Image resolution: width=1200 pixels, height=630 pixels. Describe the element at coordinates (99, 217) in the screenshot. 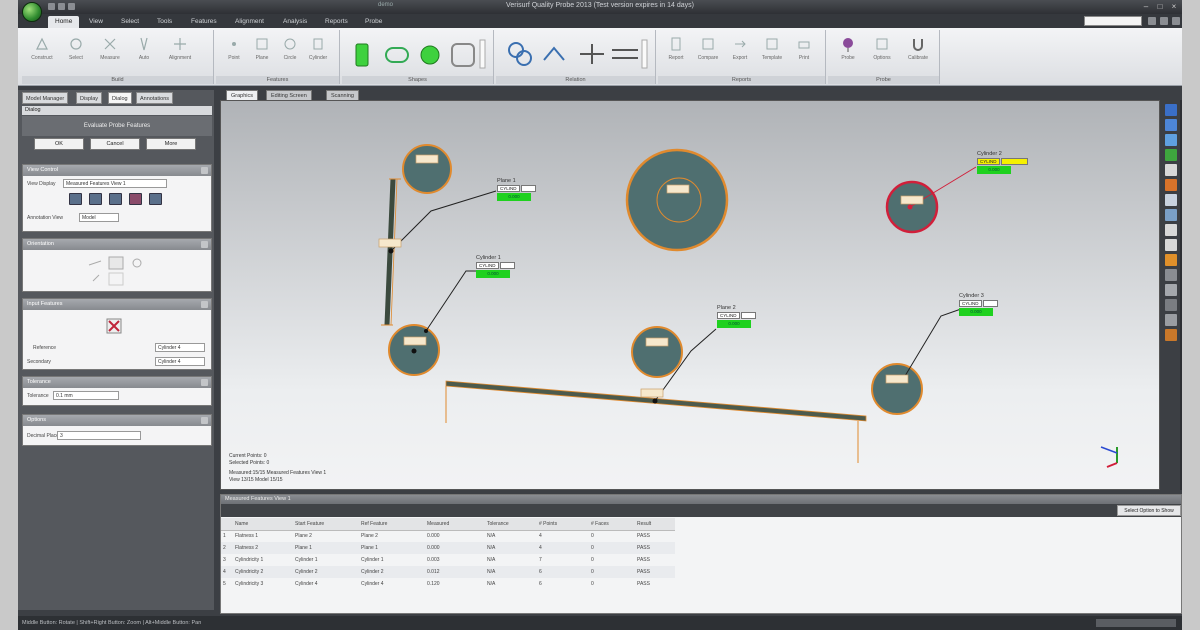

I see `annotation-view-select: Model` at that location.